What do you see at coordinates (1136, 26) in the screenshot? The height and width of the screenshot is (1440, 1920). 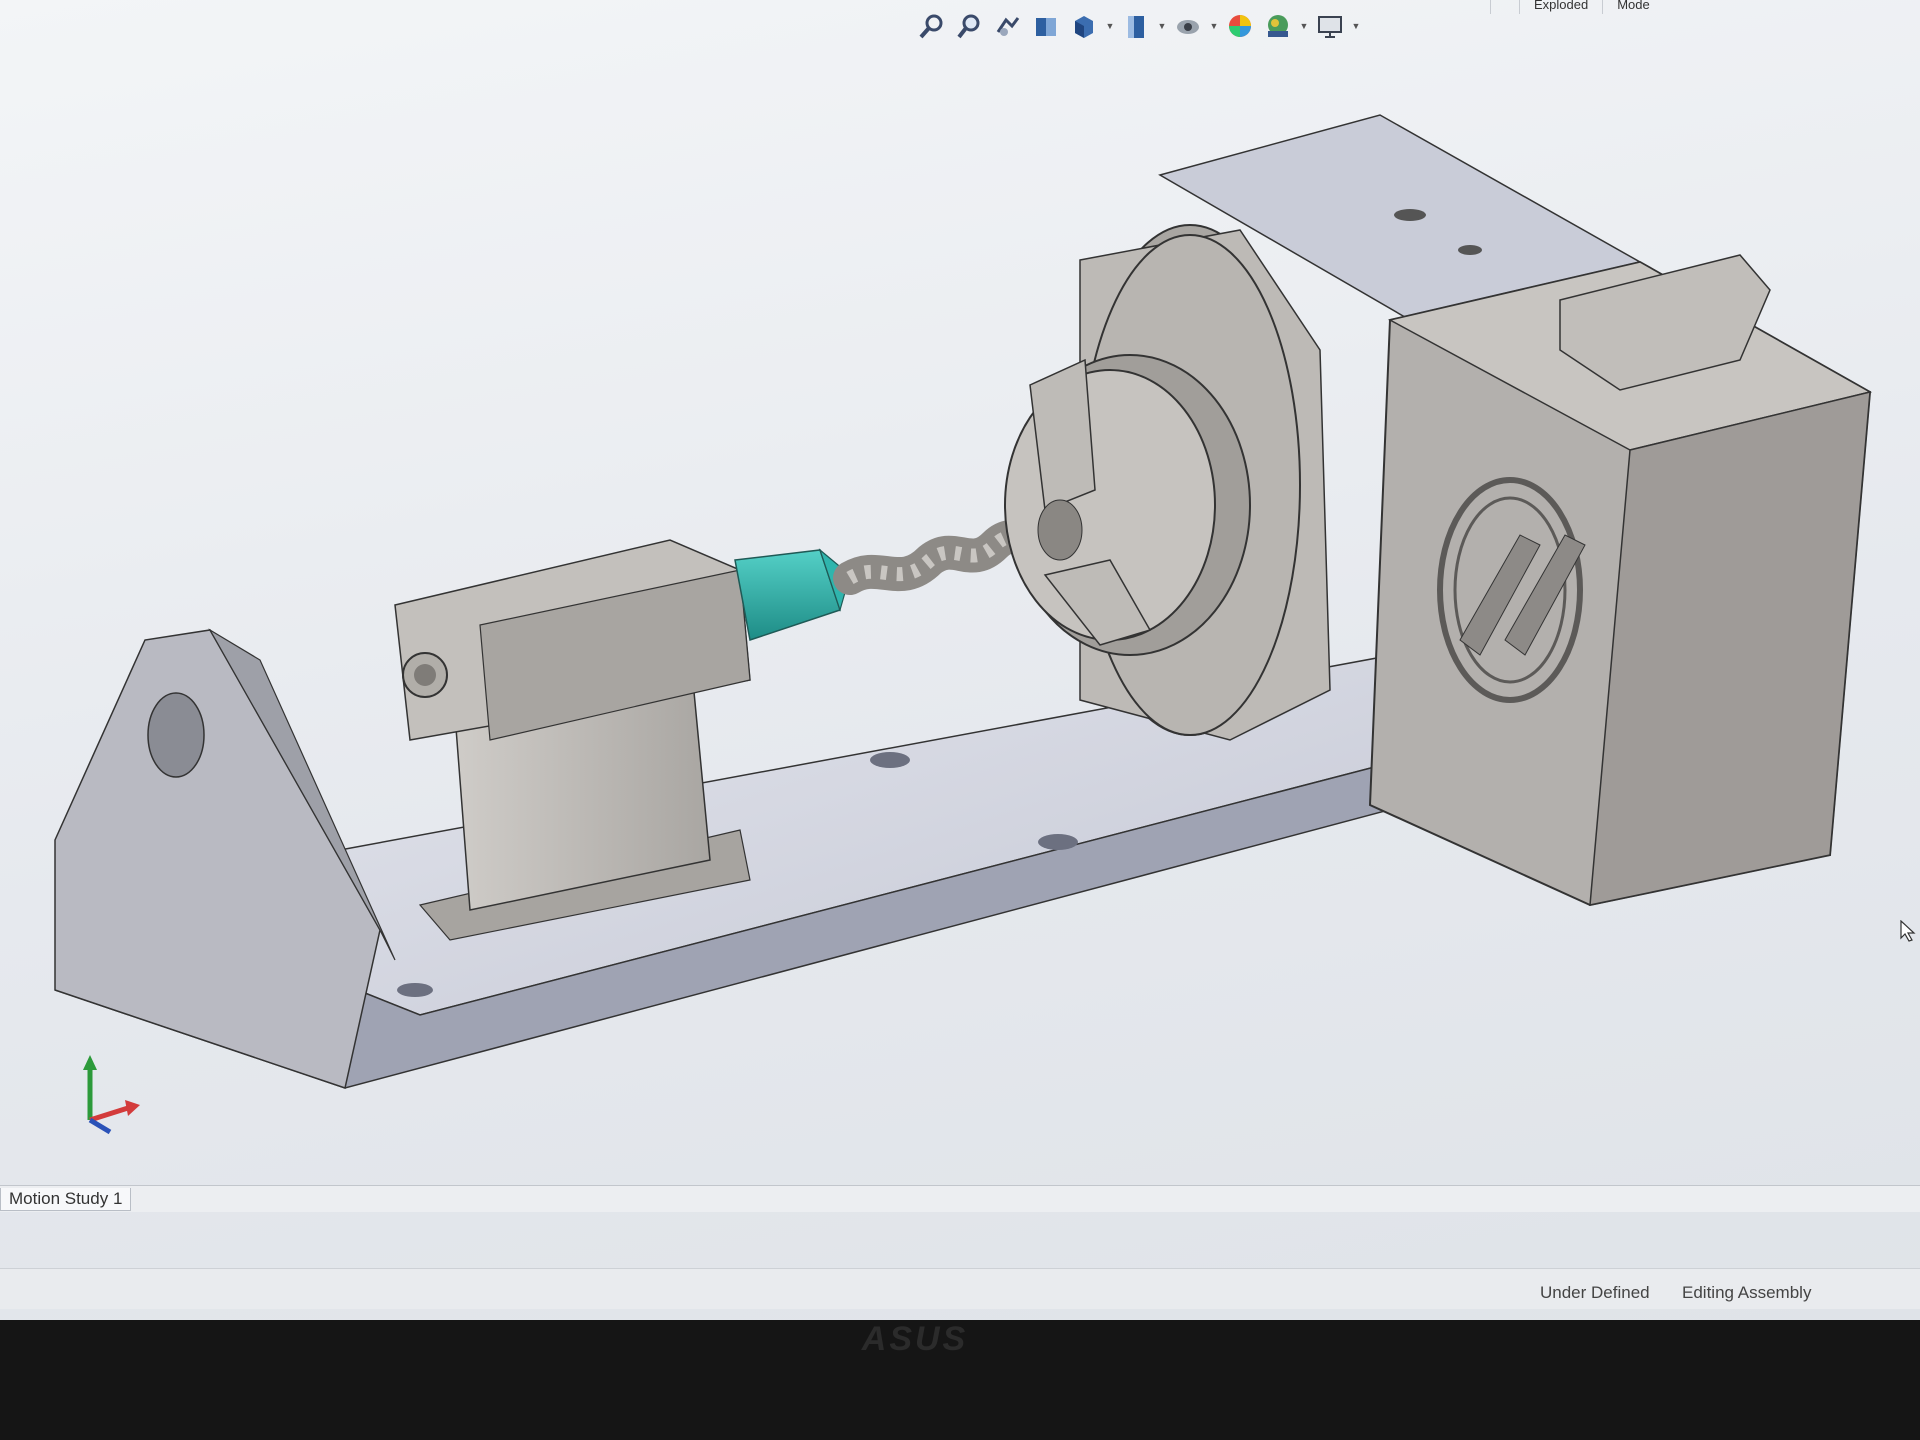 I see `display-style-icon` at bounding box center [1136, 26].